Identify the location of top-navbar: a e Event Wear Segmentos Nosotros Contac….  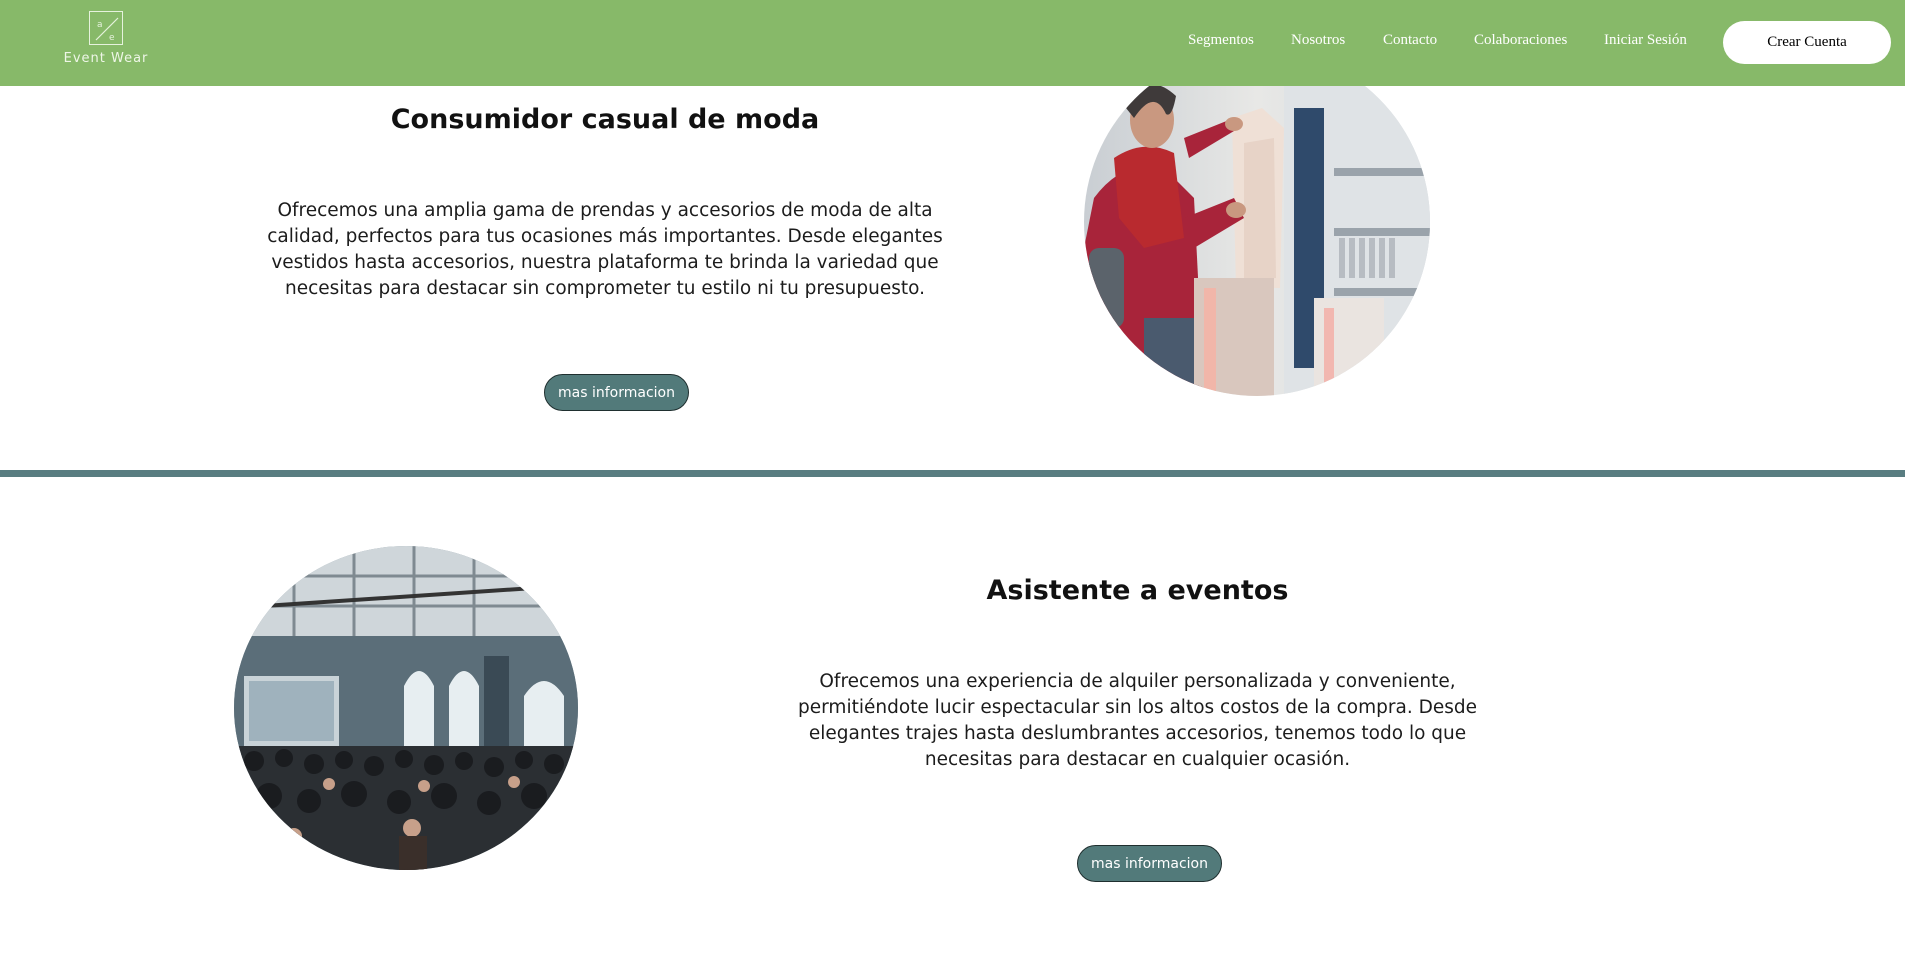
(952, 43).